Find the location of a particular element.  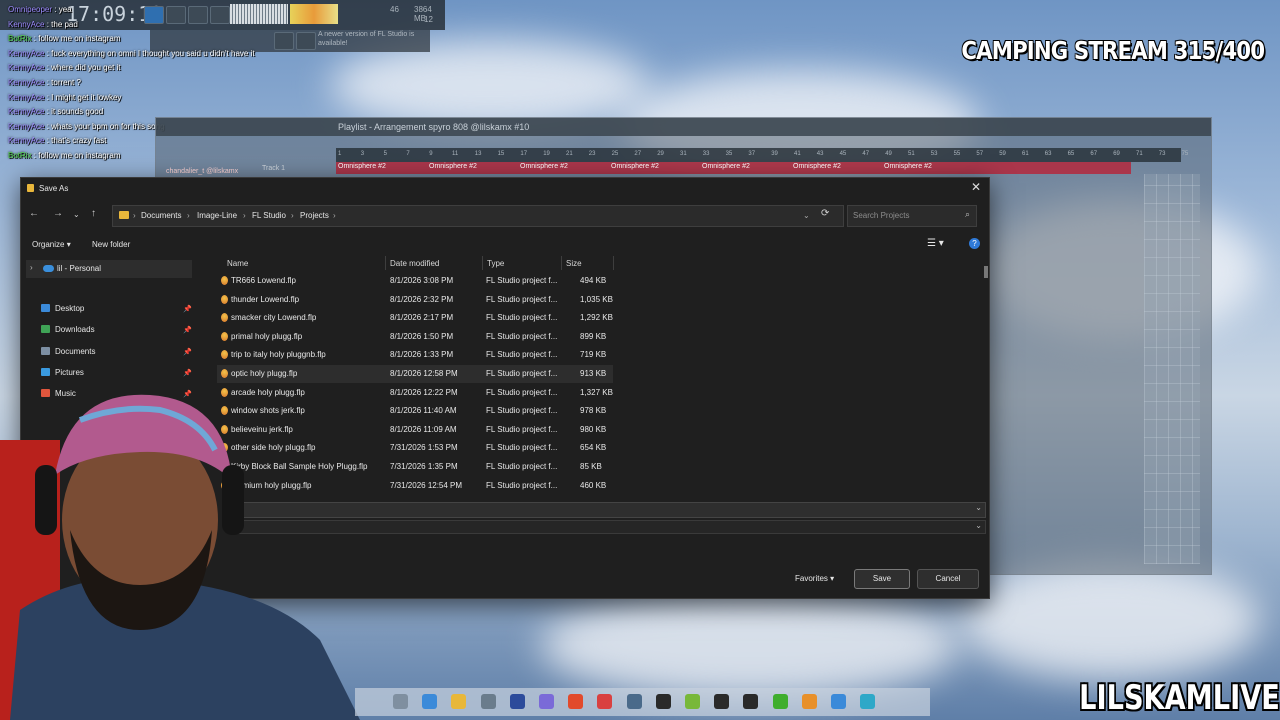

help-icon: ? is located at coordinates (974, 243).